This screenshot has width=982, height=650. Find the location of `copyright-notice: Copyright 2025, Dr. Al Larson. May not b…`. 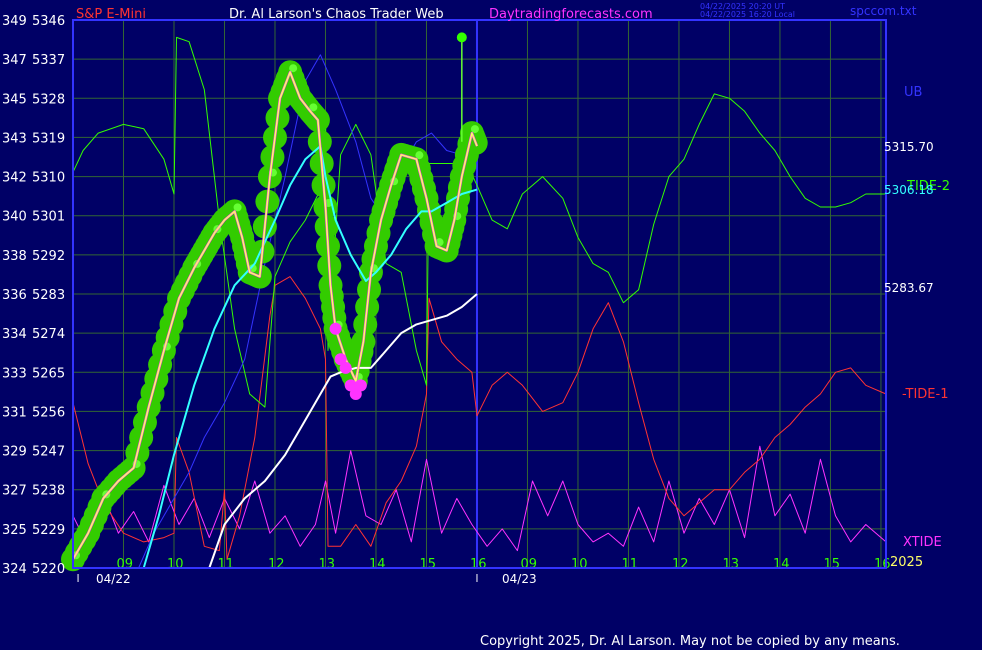

copyright-notice: Copyright 2025, Dr. Al Larson. May not b… is located at coordinates (690, 641).